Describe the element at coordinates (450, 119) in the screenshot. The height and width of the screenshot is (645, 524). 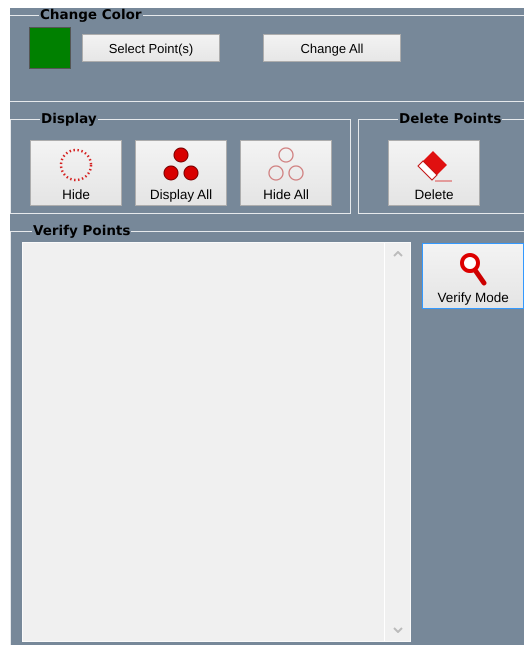
I see `group-title: Delete Points` at that location.